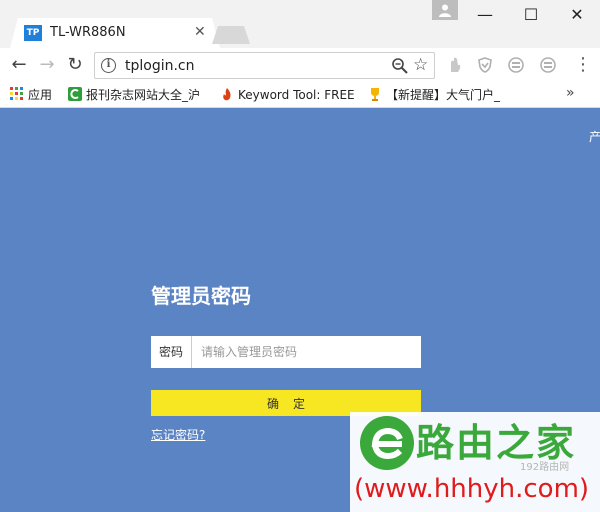  I want to click on apps-grid-icon, so click(16, 93).